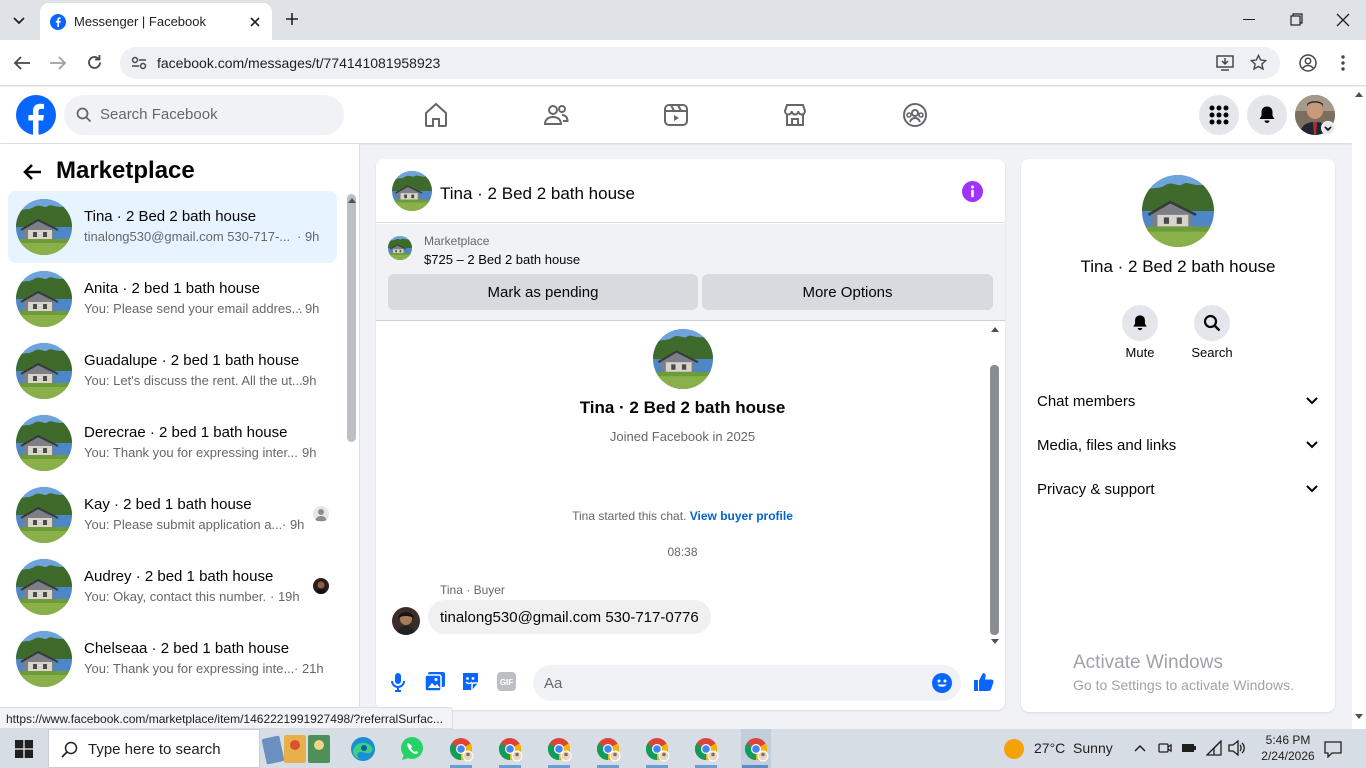 This screenshot has width=1366, height=768. I want to click on chat-members-section: Chat members, so click(1178, 401).